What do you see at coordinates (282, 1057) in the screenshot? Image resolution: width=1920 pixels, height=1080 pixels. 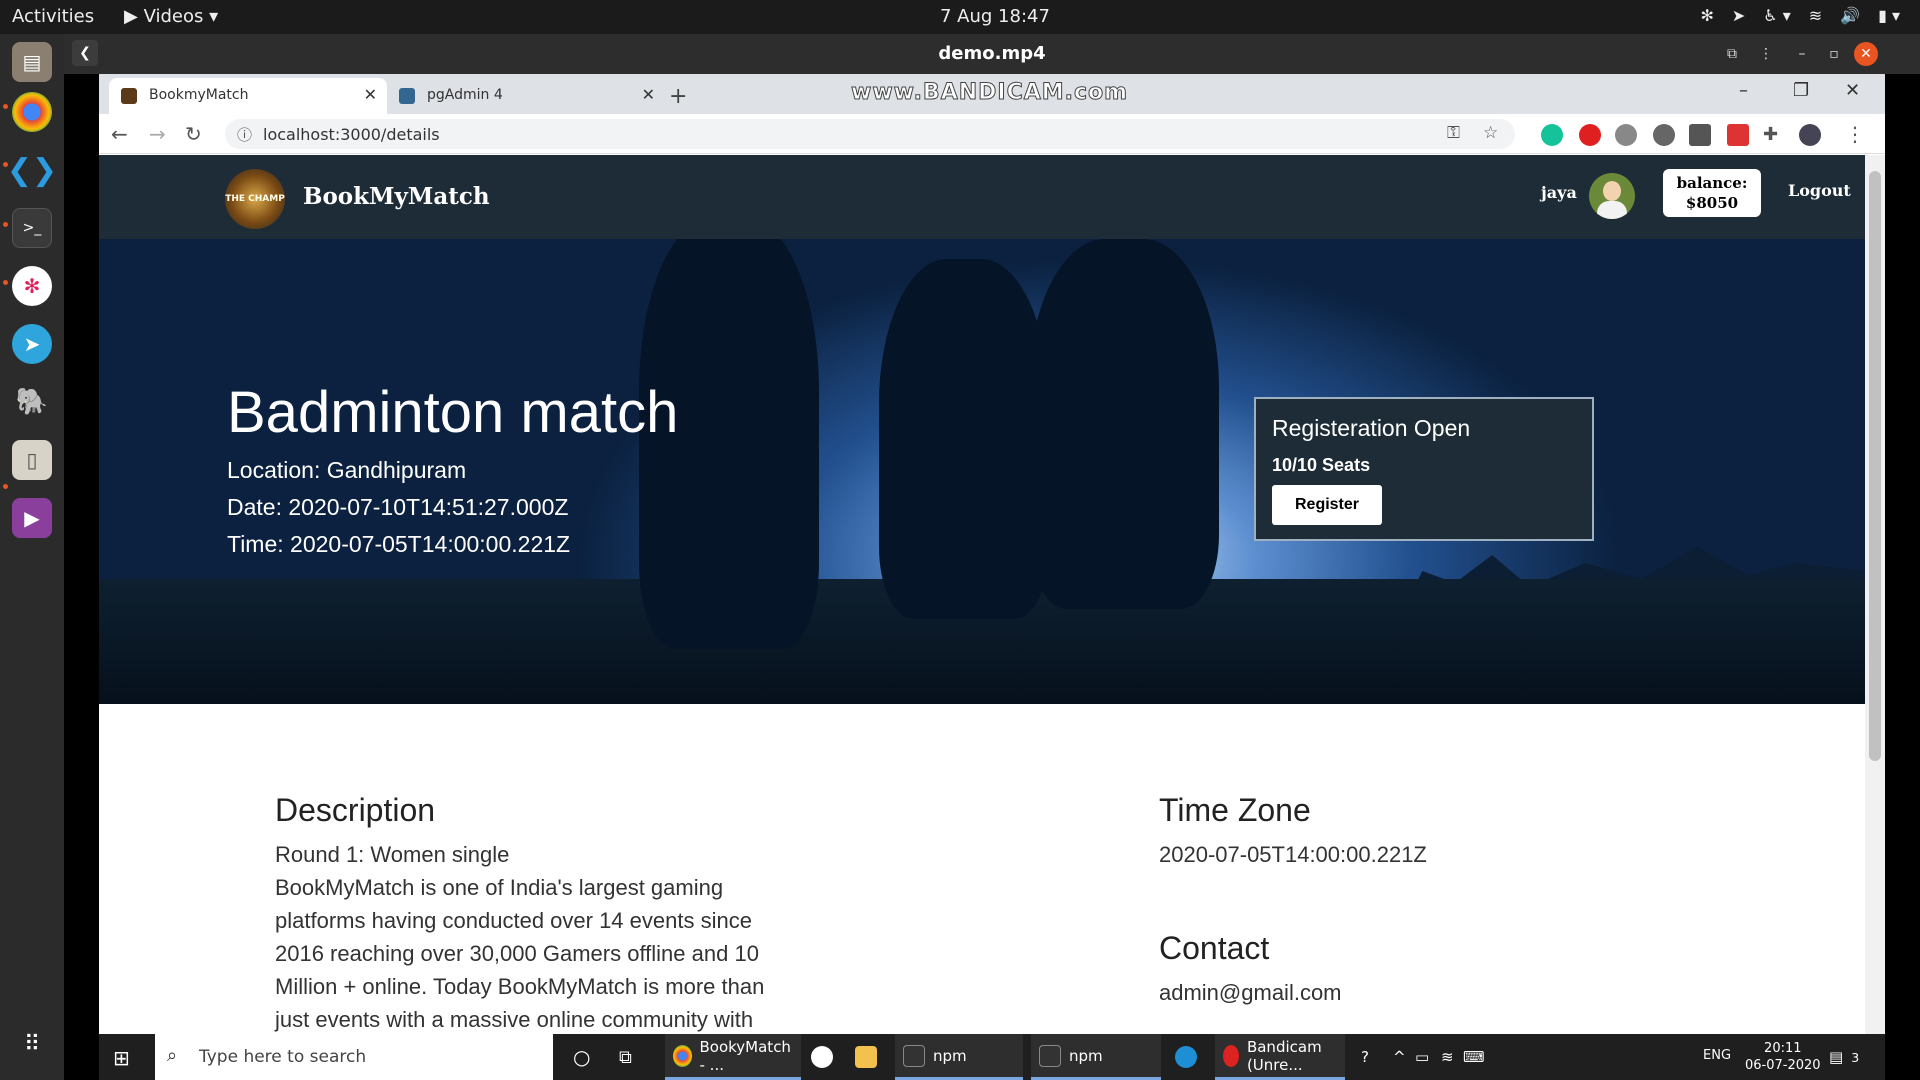 I see `search-placeholder: Type here to search` at bounding box center [282, 1057].